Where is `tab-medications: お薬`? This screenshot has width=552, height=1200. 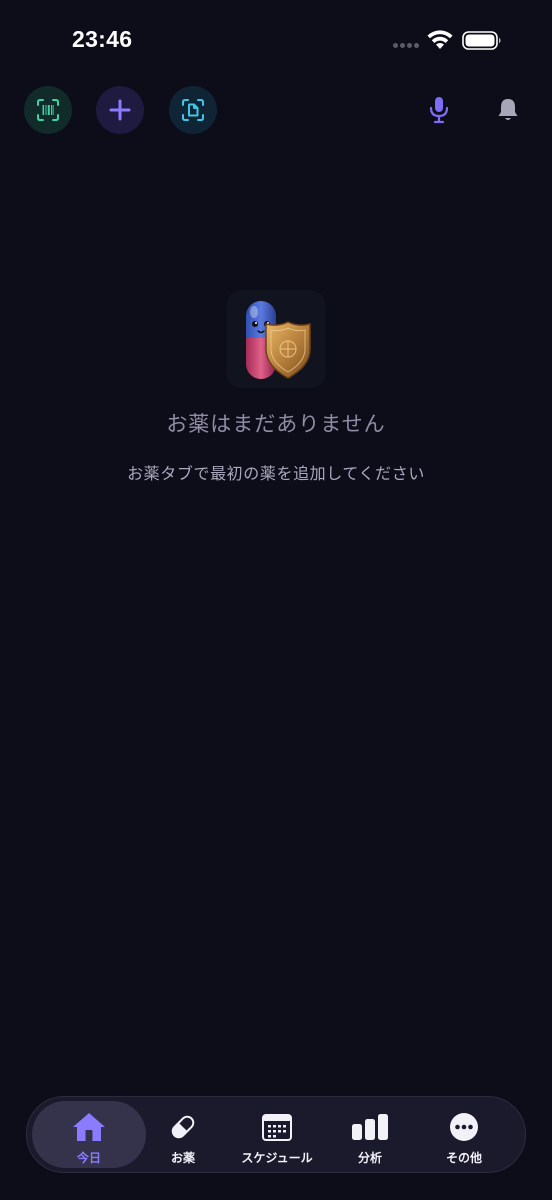 tab-medications: お薬 is located at coordinates (183, 1134).